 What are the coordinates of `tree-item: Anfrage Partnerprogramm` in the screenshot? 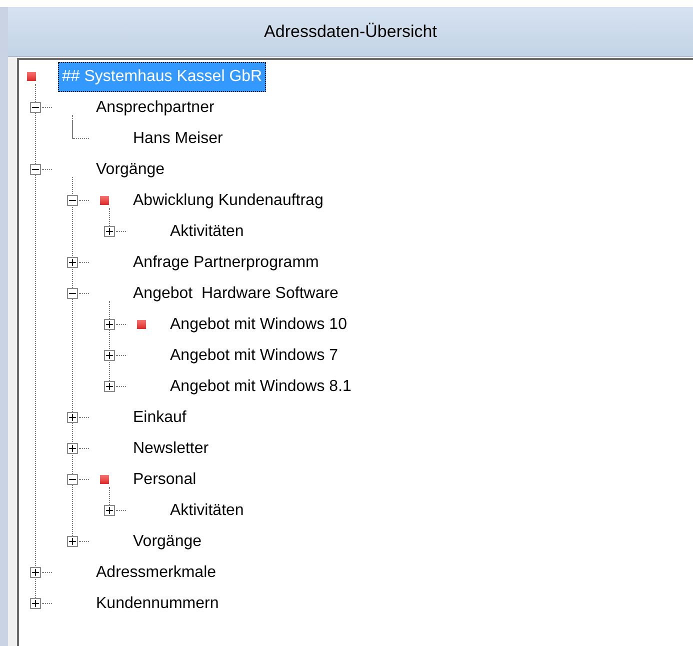 It's located at (226, 262).